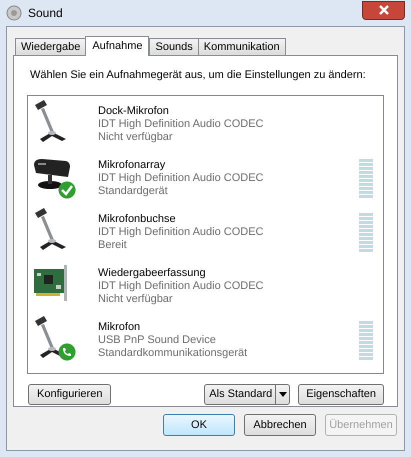 The image size is (411, 457). Describe the element at coordinates (247, 394) in the screenshot. I see `set-default-button: Als Standard` at that location.